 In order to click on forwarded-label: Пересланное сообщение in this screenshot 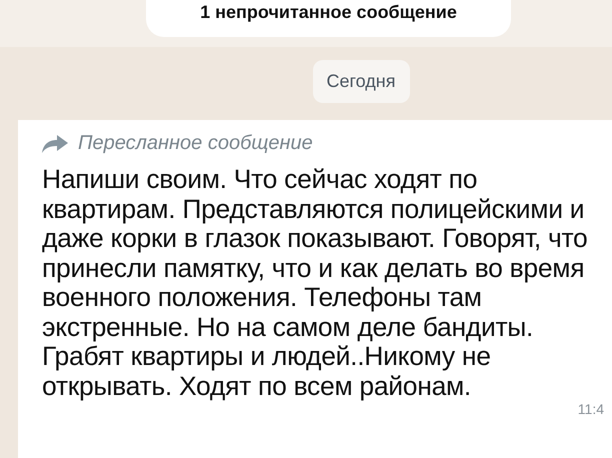, I will do `click(195, 143)`.